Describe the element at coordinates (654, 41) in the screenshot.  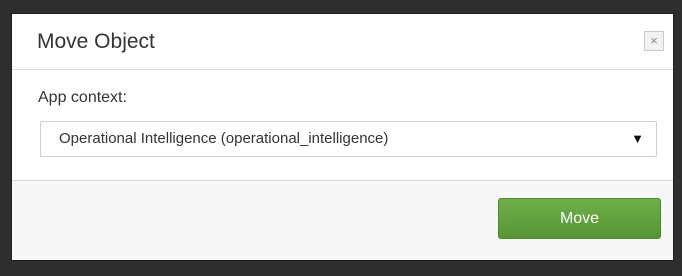
I see `close-icon: ×` at that location.